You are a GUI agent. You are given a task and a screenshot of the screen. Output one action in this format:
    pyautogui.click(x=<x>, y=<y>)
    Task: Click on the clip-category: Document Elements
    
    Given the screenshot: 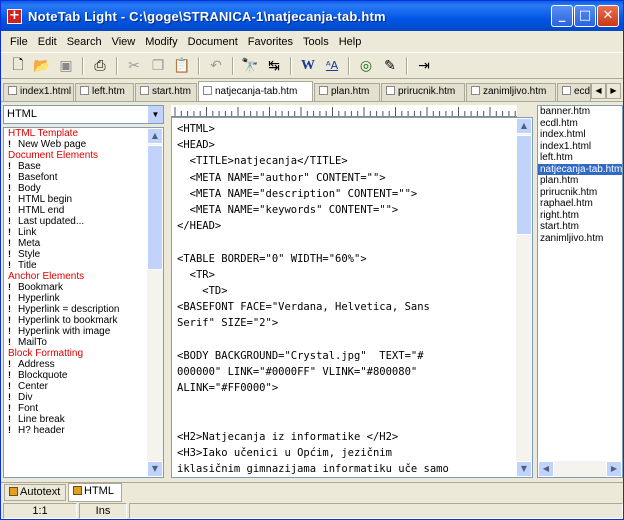 What is the action you would take?
    pyautogui.click(x=83, y=155)
    